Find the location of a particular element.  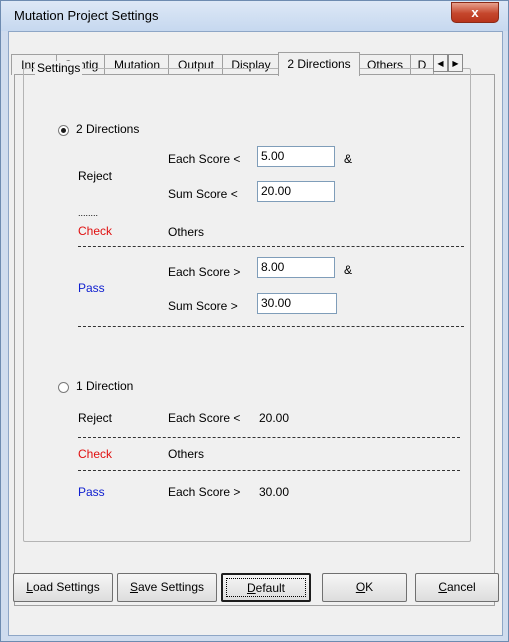

default-button: Default is located at coordinates (266, 587).